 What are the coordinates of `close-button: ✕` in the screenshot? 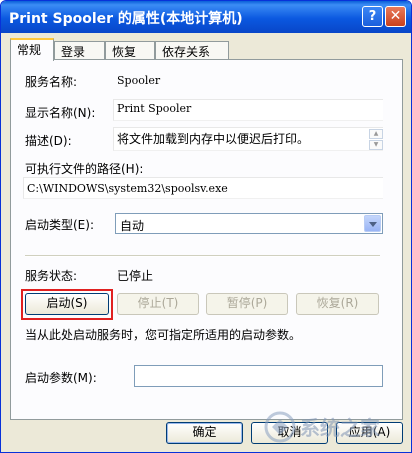 It's located at (395, 16).